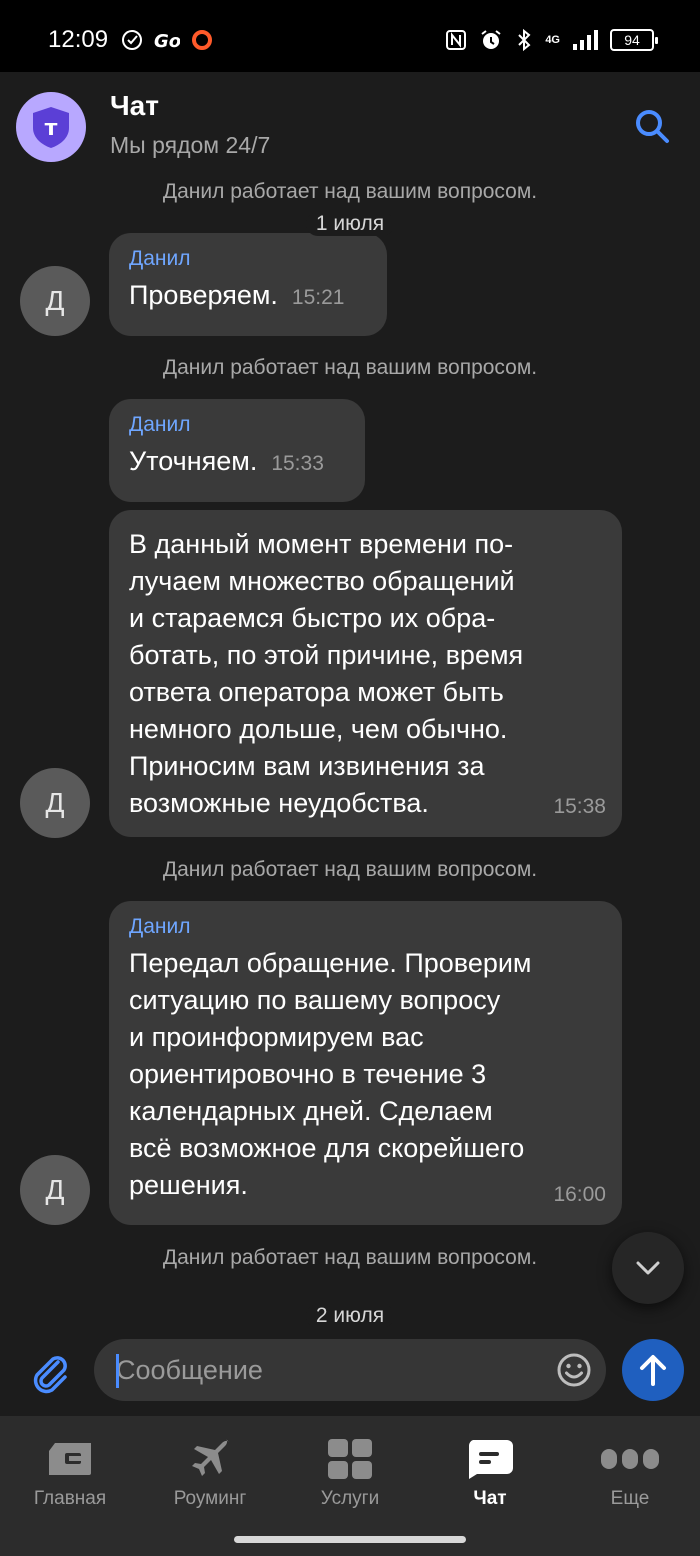 The width and height of the screenshot is (700, 1556). I want to click on message-time: 16:00, so click(579, 1194).